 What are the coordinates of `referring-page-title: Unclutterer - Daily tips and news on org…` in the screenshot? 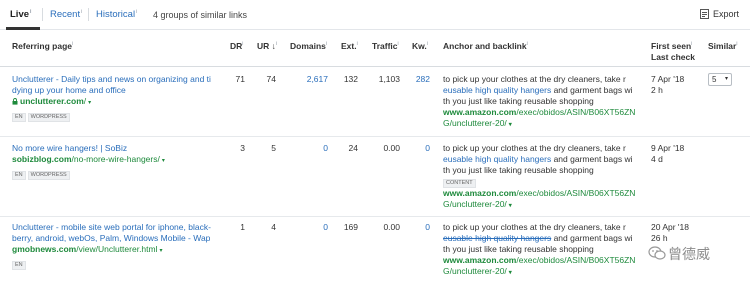 It's located at (117, 85).